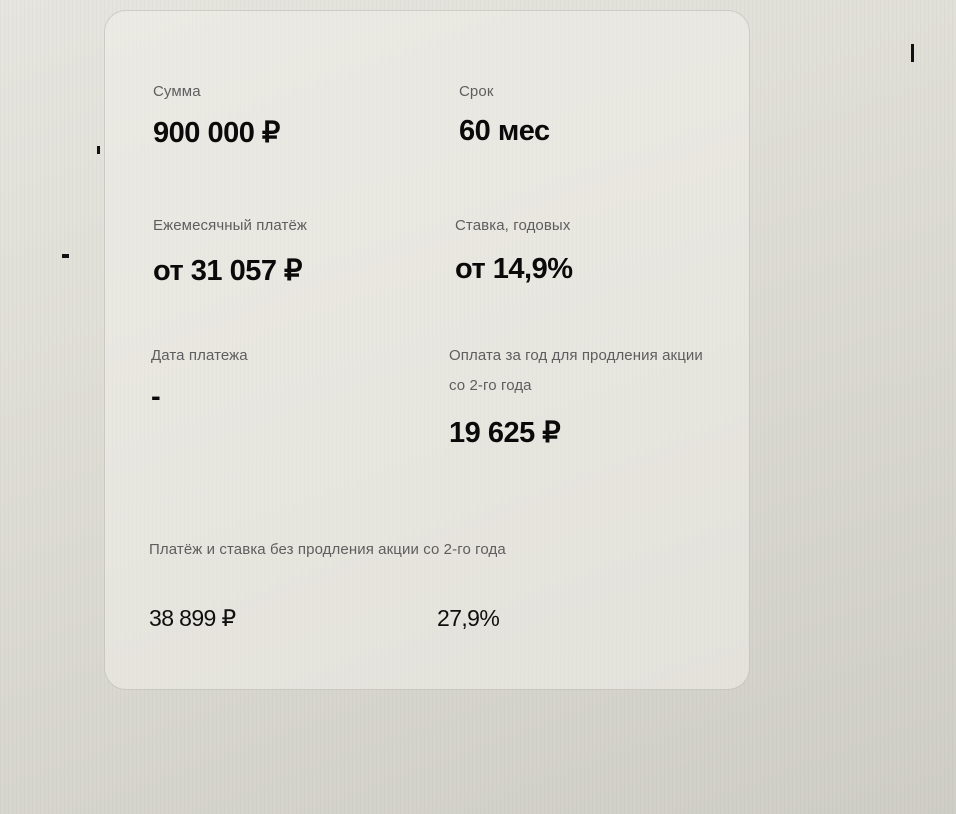 The height and width of the screenshot is (814, 956). What do you see at coordinates (216, 133) in the screenshot?
I see `sum-value: 900 000 ₽` at bounding box center [216, 133].